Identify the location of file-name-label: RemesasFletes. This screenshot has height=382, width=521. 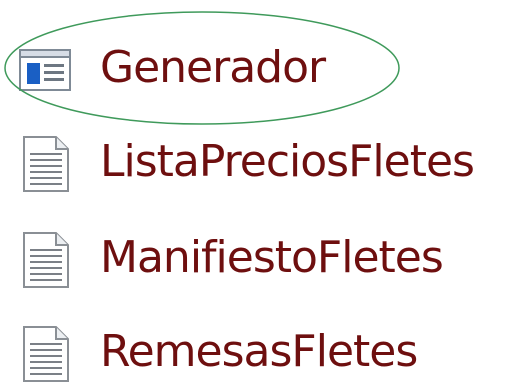
(259, 351).